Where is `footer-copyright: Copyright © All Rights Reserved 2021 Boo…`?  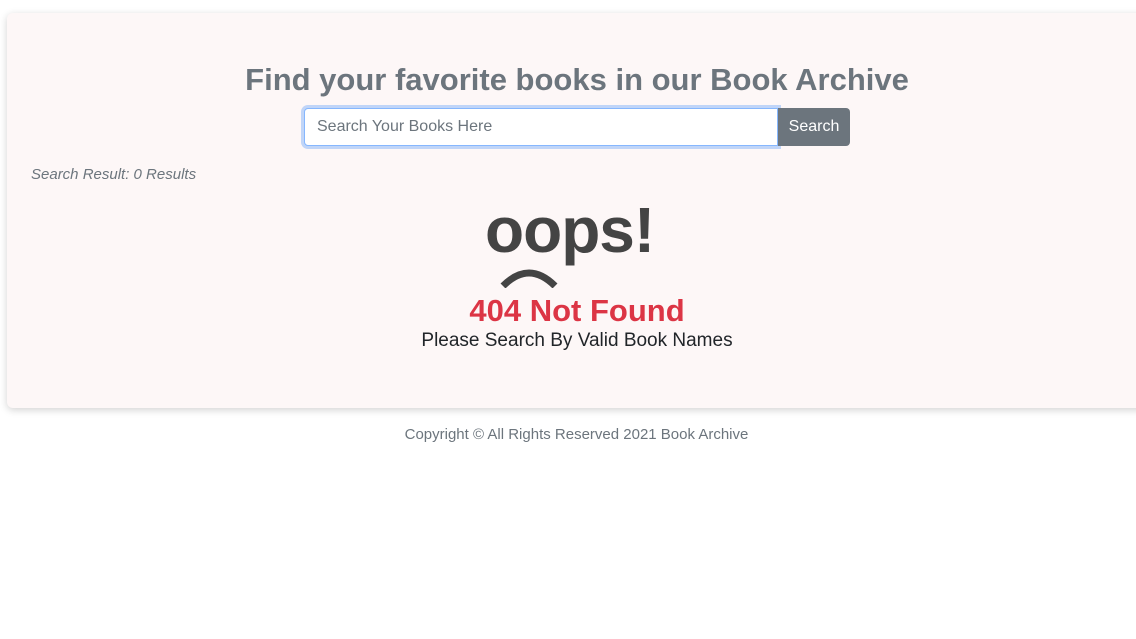 footer-copyright: Copyright © All Rights Reserved 2021 Boo… is located at coordinates (576, 434).